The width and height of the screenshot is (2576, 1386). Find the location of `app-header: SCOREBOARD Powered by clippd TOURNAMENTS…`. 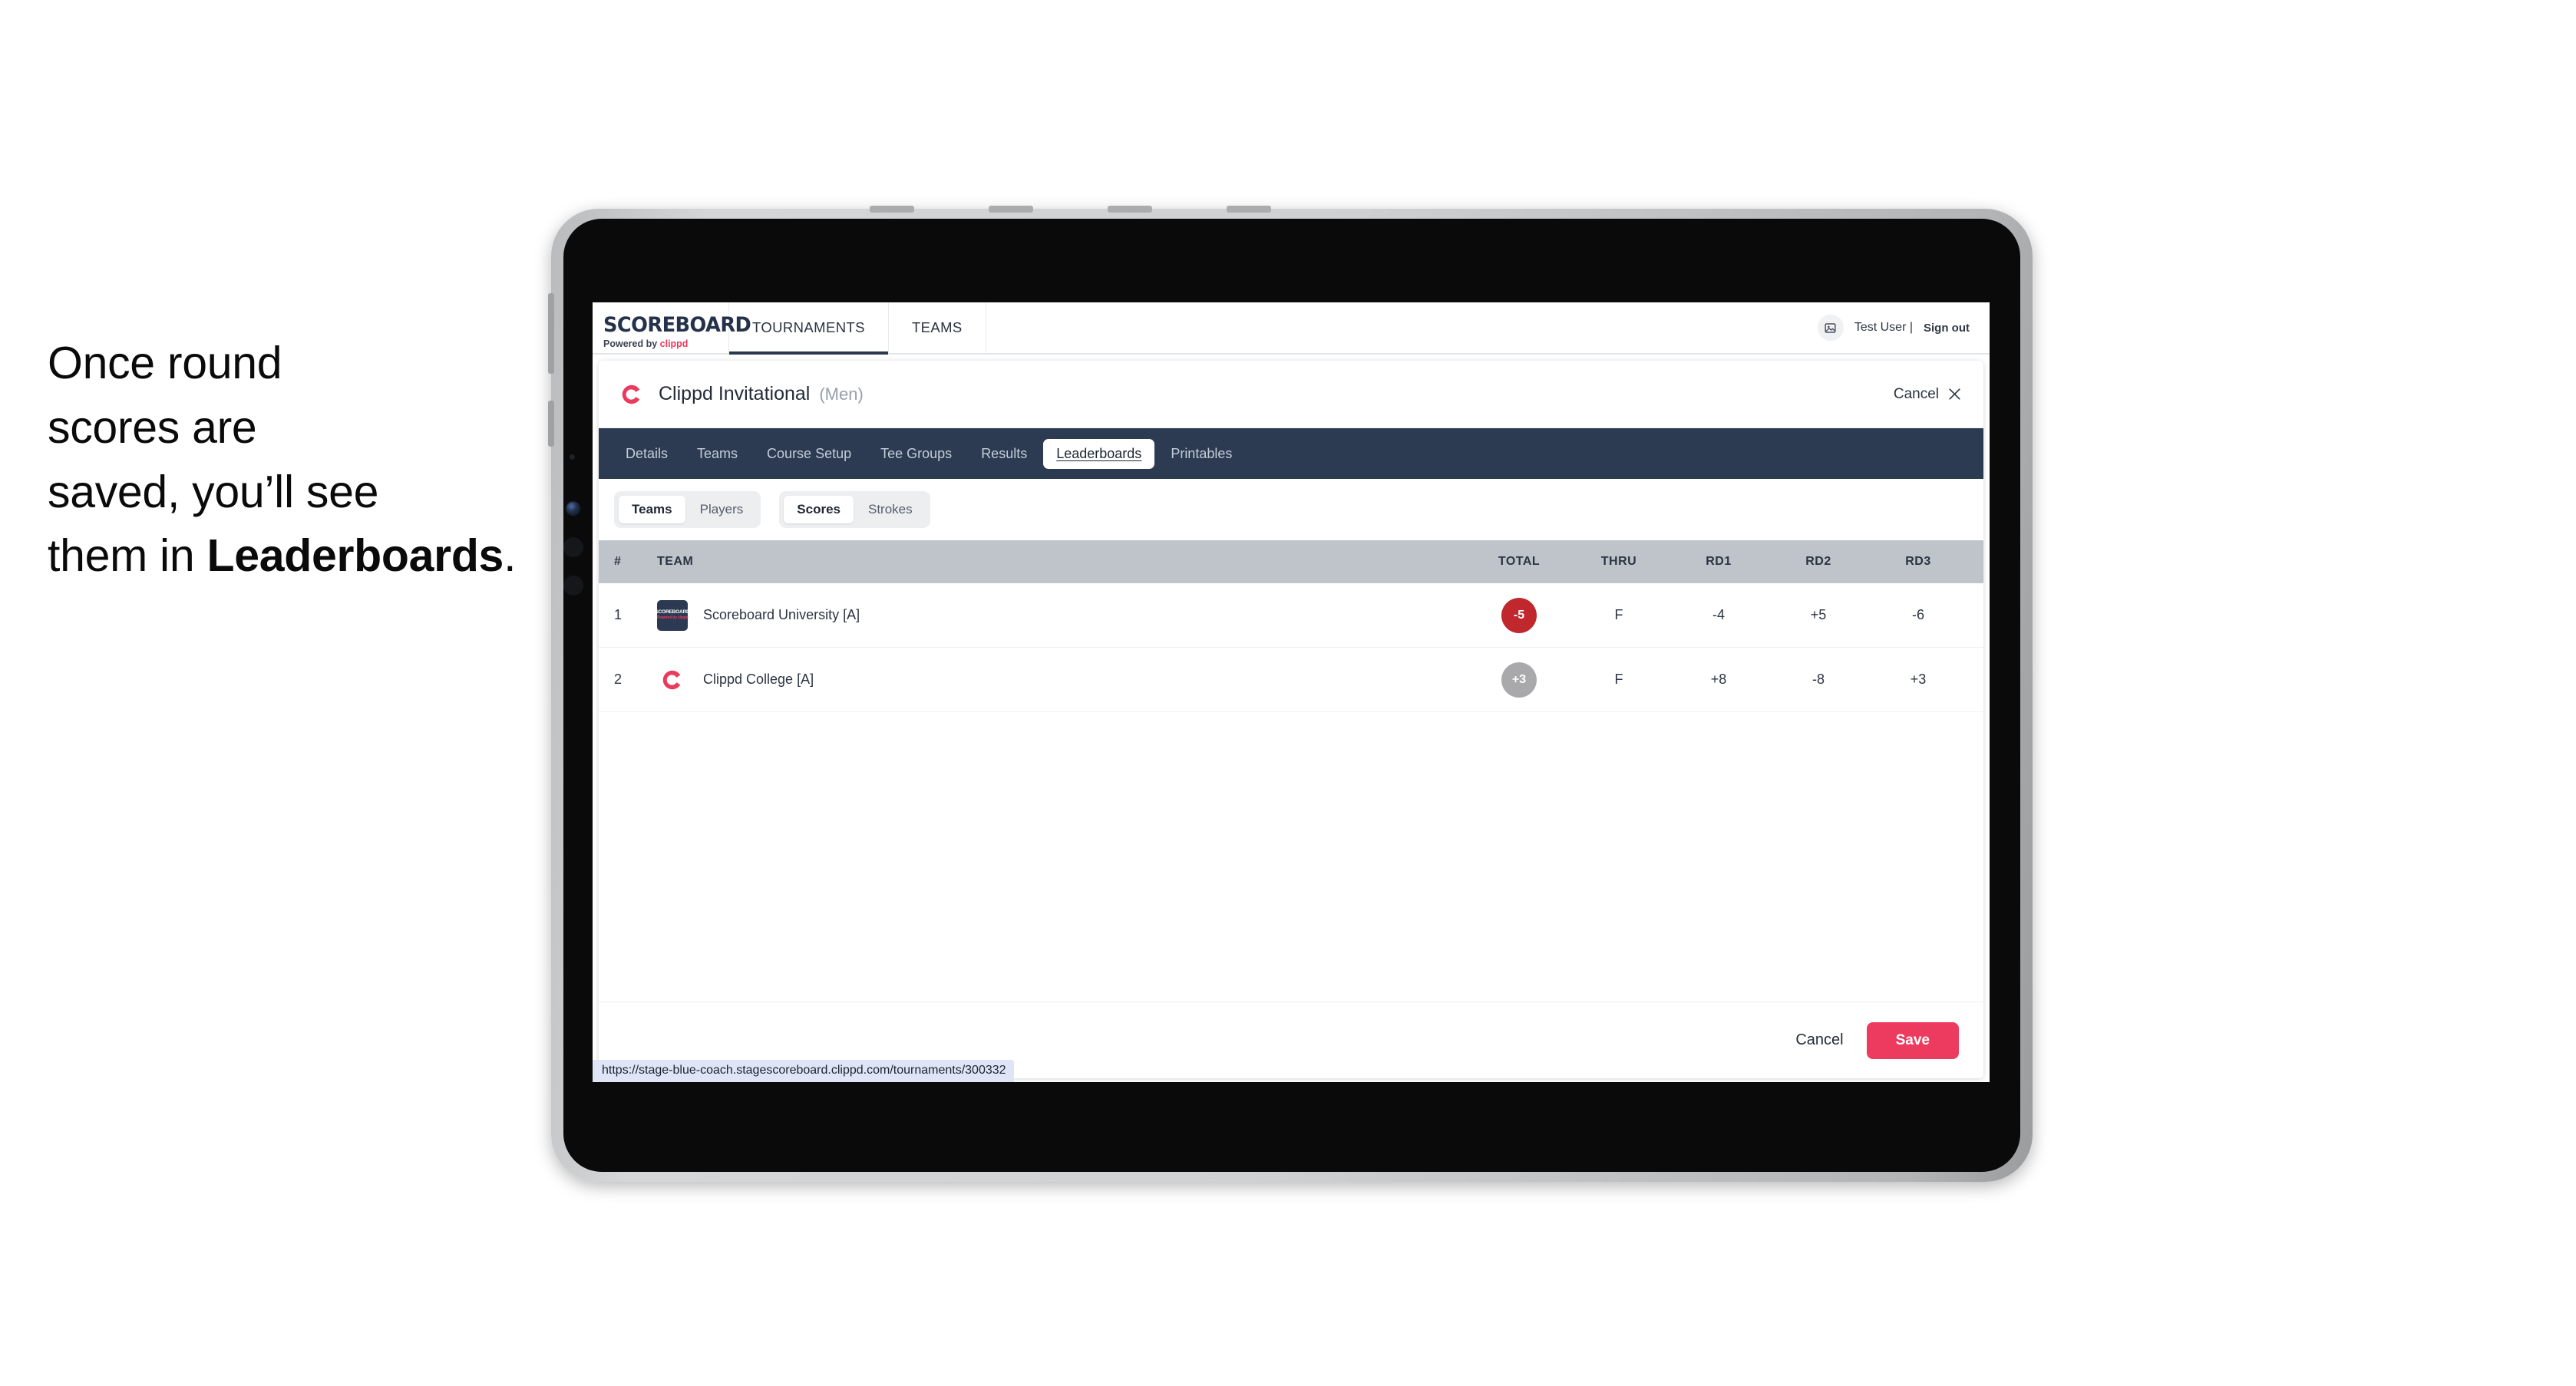

app-header: SCOREBOARD Powered by clippd TOURNAMENTS… is located at coordinates (1291, 328).